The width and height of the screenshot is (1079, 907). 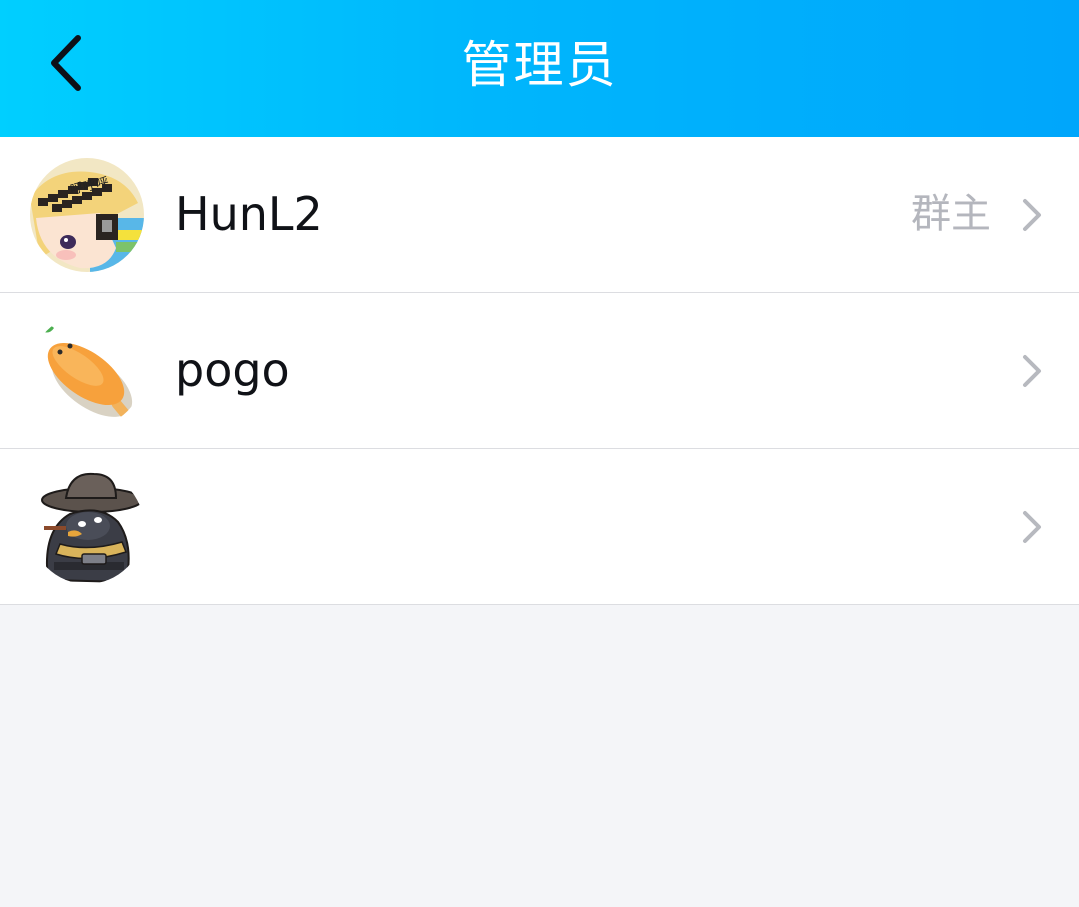 I want to click on anime-girl-avatar-icon: 呼呼呼, so click(x=87, y=215).